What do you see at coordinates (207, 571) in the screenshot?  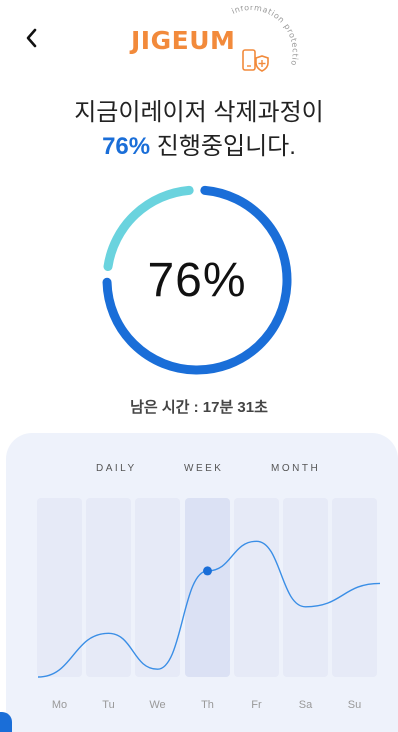 I see `chart-point-th` at bounding box center [207, 571].